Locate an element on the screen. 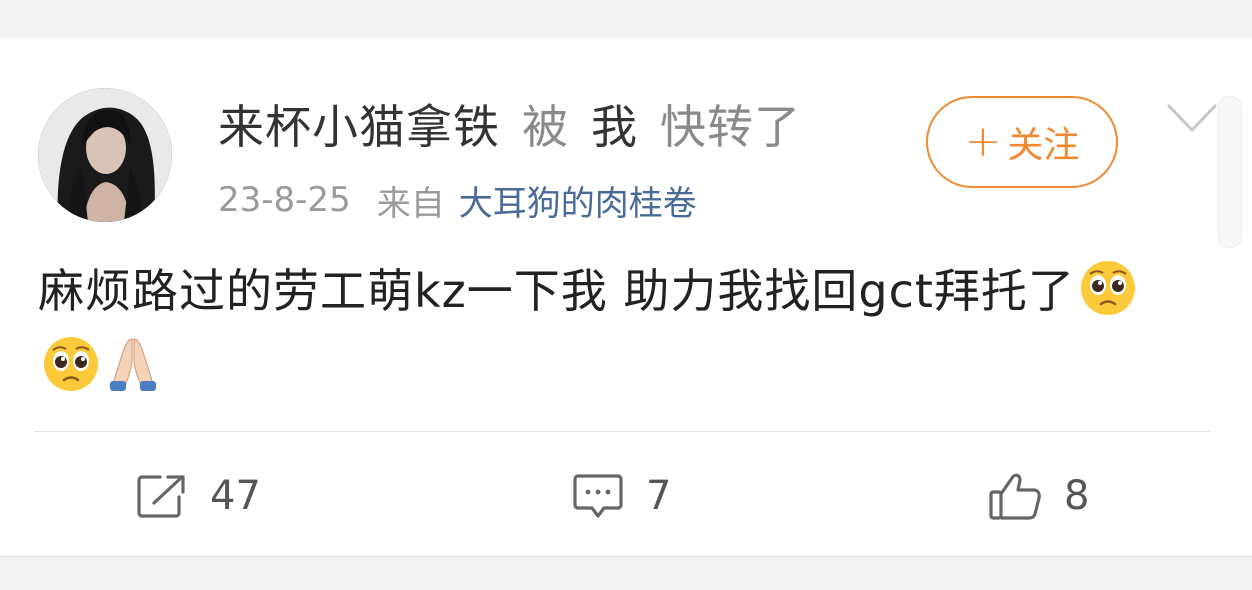 The width and height of the screenshot is (1252, 590). comment-button: 7 is located at coordinates (621, 496).